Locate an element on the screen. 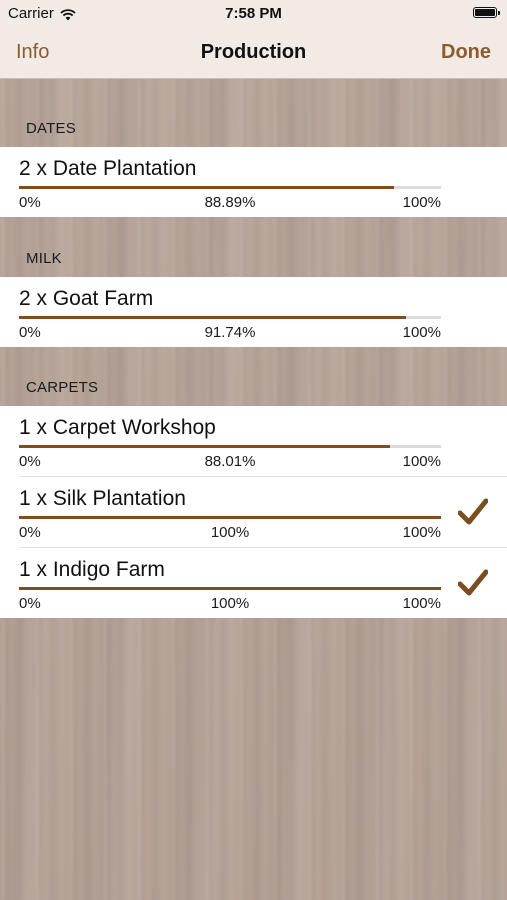 The height and width of the screenshot is (900, 507). page-title: Production is located at coordinates (253, 52).